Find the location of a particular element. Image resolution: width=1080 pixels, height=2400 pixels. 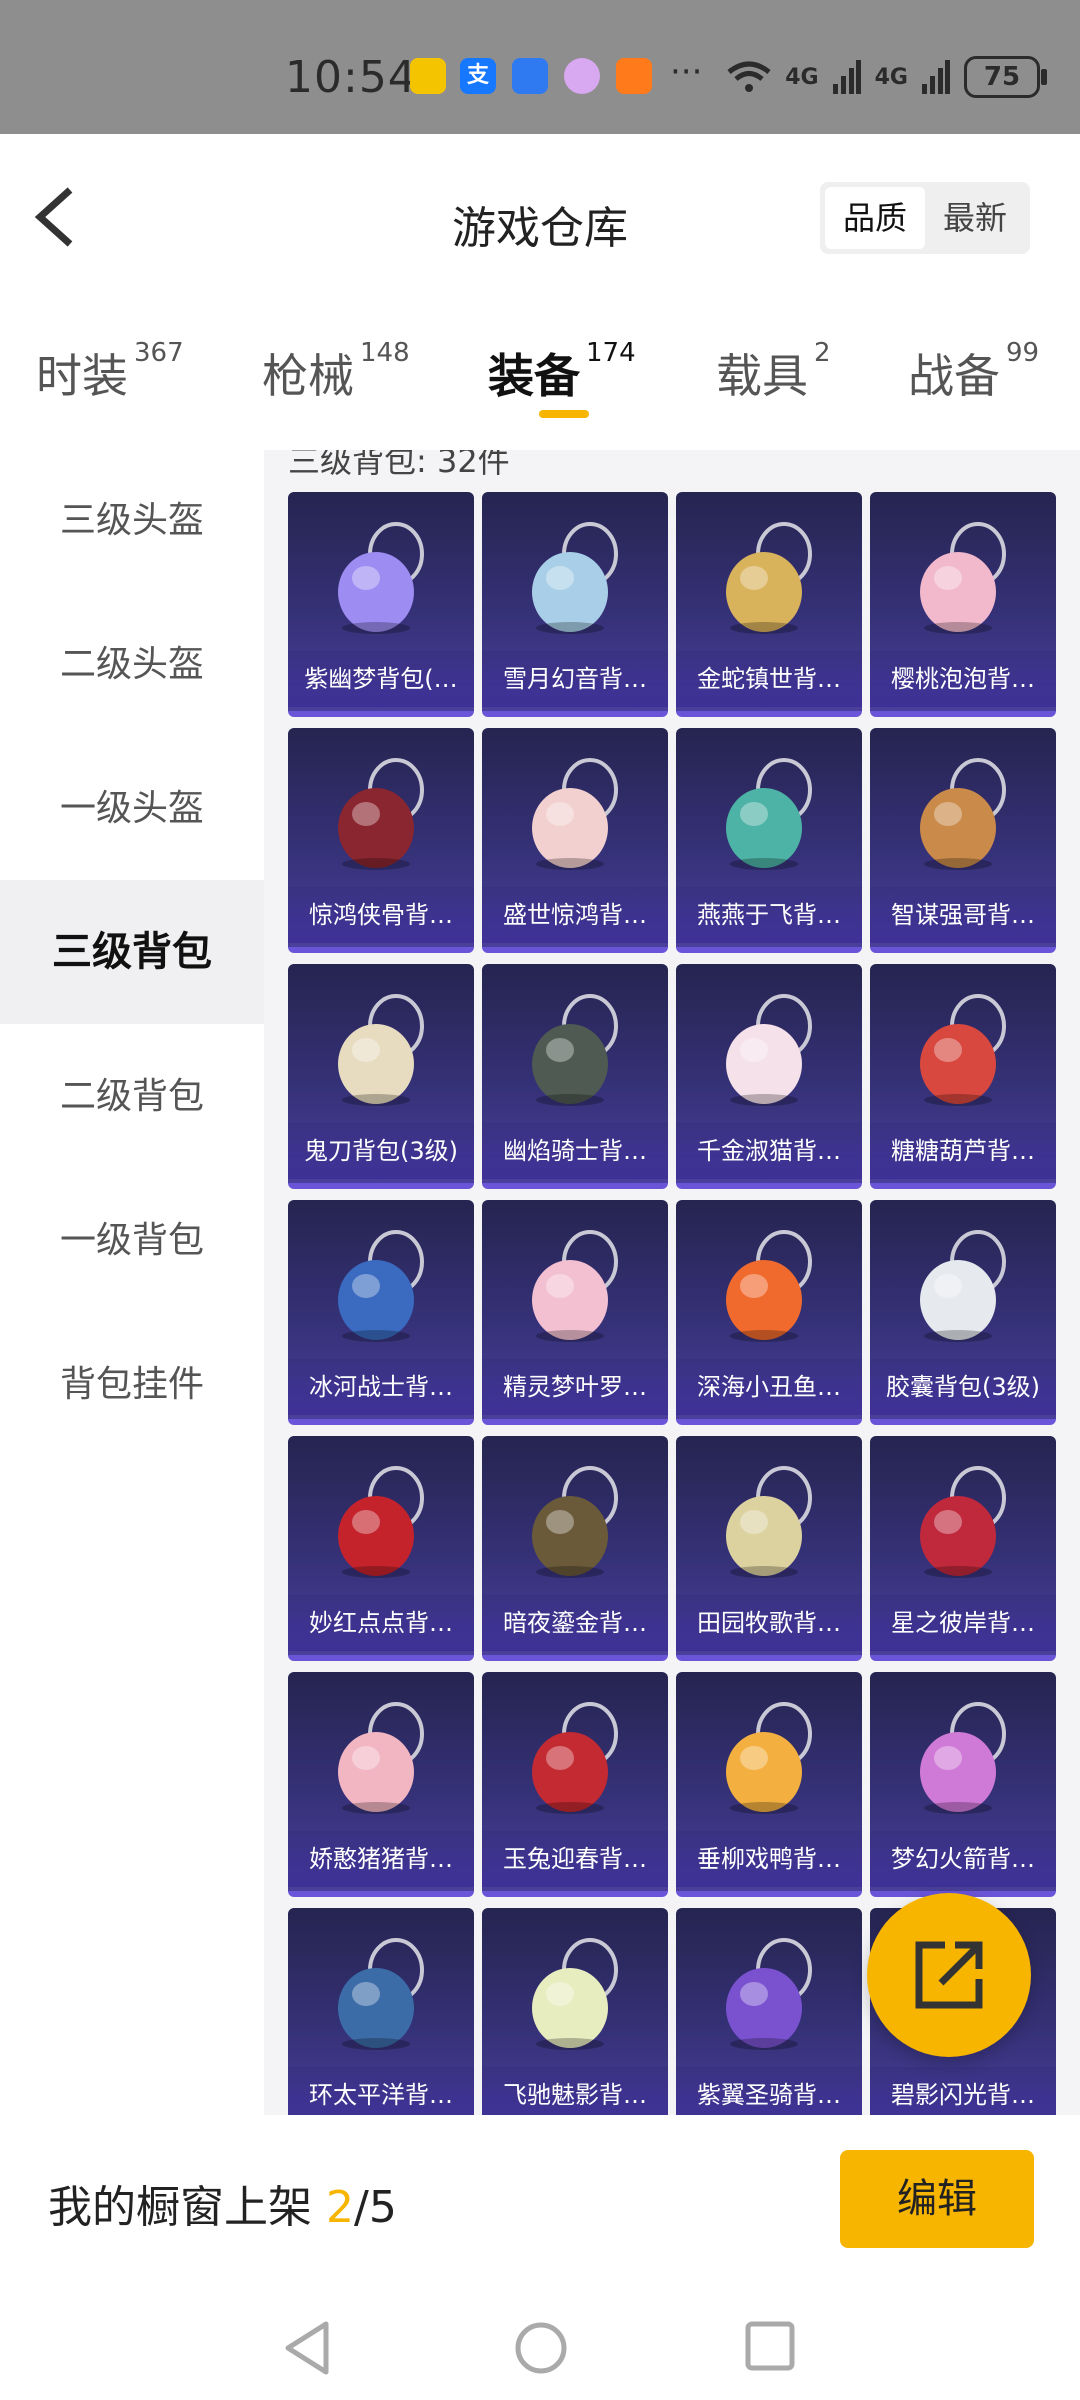

mecha-backpack-icon is located at coordinates (381, 1994).